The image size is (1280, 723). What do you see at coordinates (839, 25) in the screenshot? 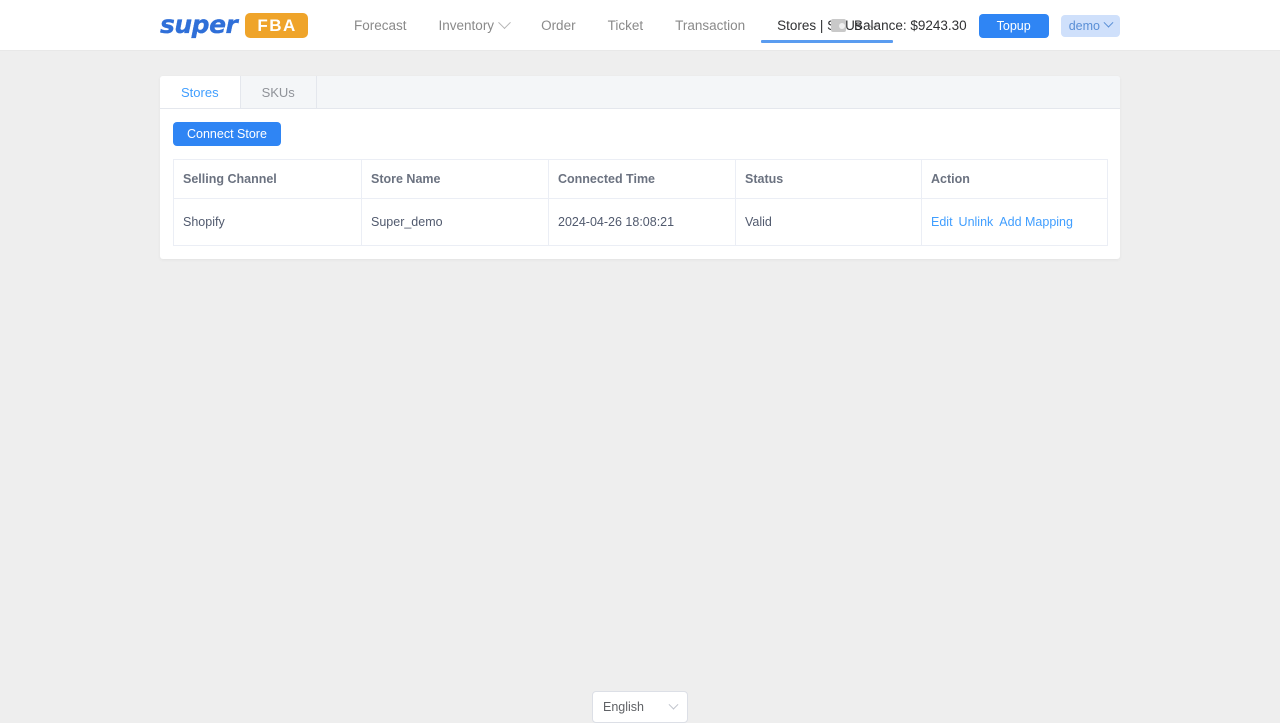
I see `wallet-icon` at bounding box center [839, 25].